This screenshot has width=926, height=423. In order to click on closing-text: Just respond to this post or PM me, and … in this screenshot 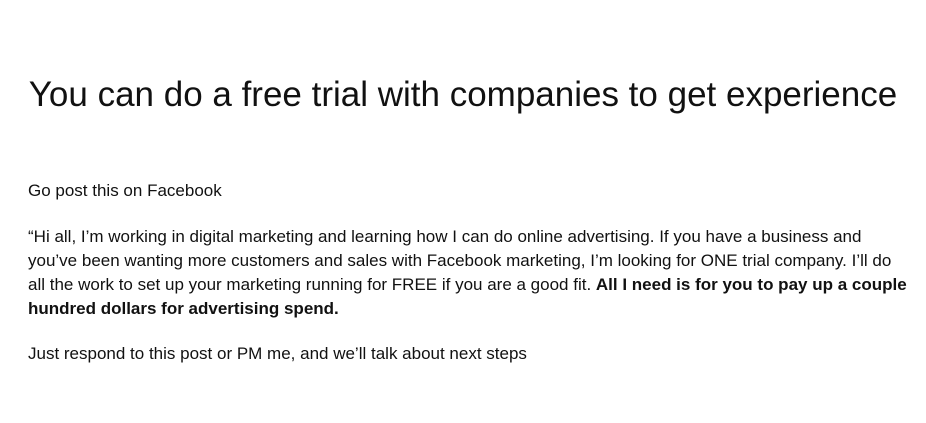, I will do `click(277, 353)`.